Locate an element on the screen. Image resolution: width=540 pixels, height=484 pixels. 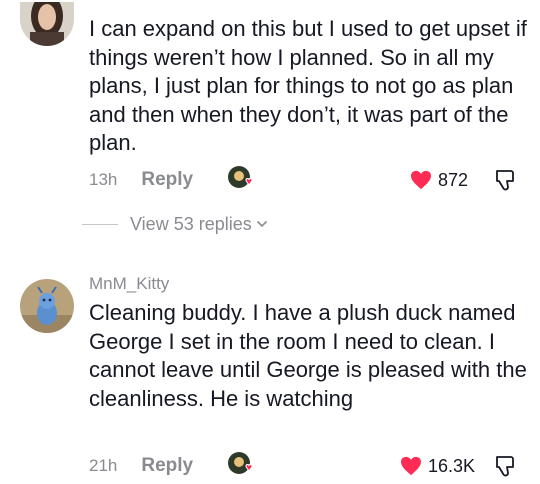
like-count: 16.3K is located at coordinates (452, 465).